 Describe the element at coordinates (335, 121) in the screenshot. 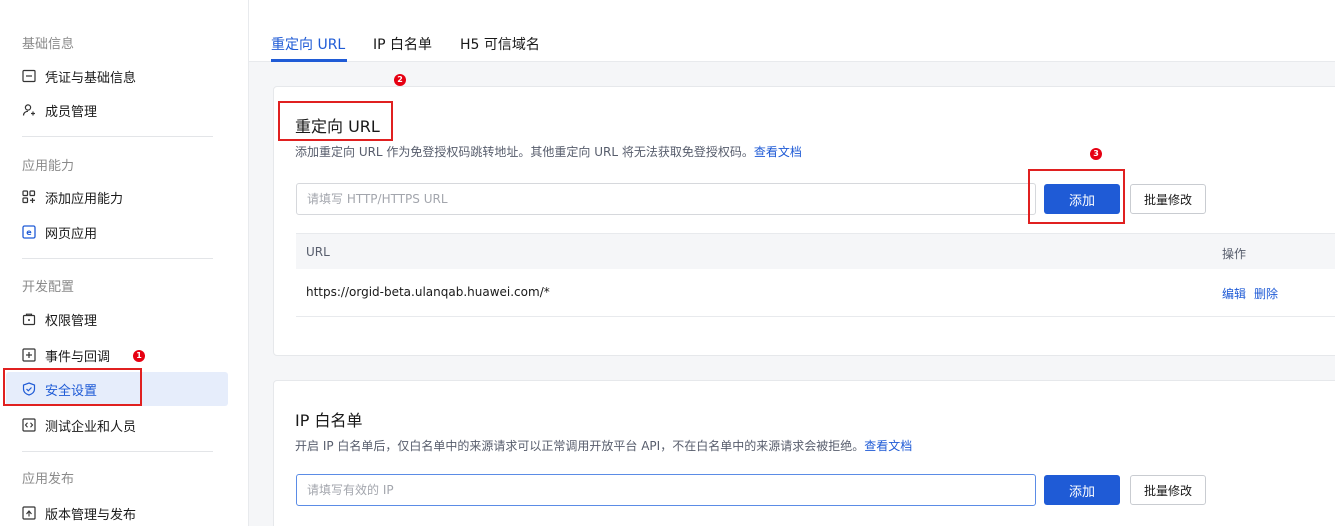

I see `highlight-box-redirect-title` at that location.